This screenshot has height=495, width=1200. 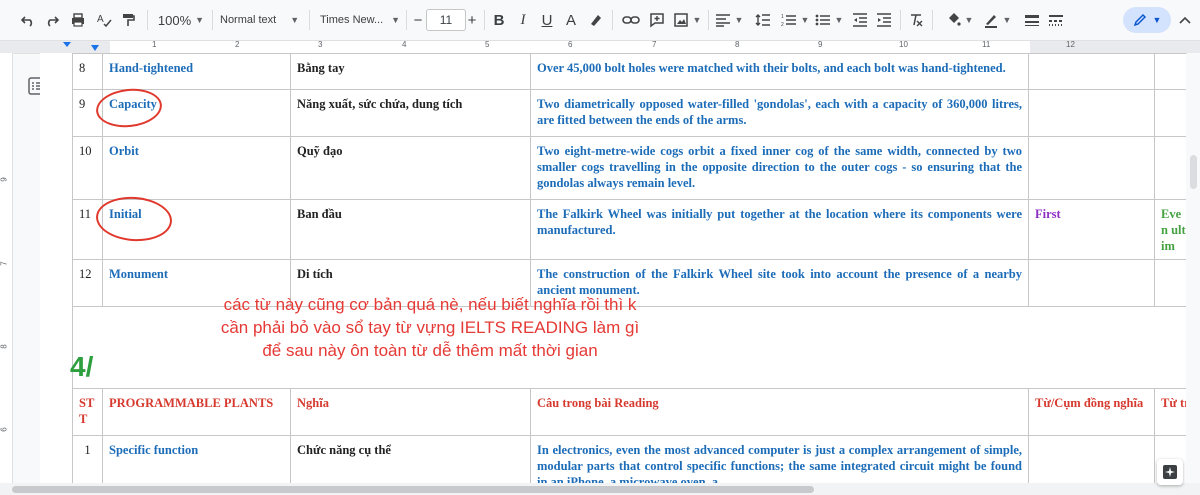 I want to click on vocab-meaning: Năng xuất, sức chứa, dung tích, so click(x=410, y=113).